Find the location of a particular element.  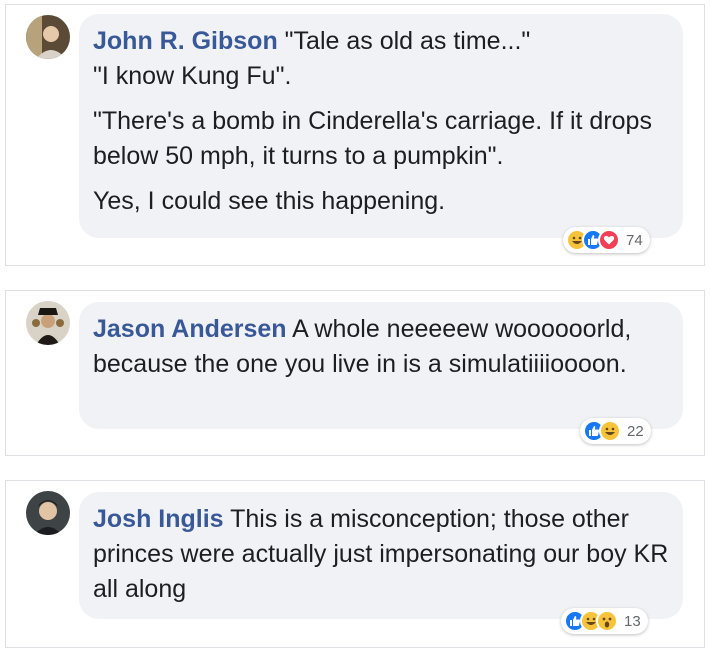

comment-paragraph: Yes, I could see this happening. is located at coordinates (269, 201).